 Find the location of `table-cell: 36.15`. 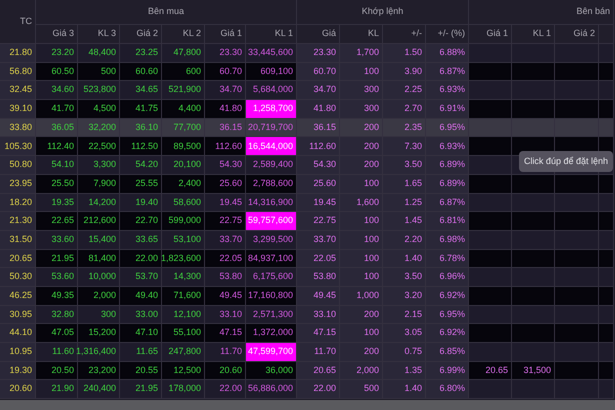

table-cell: 36.15 is located at coordinates (318, 128).